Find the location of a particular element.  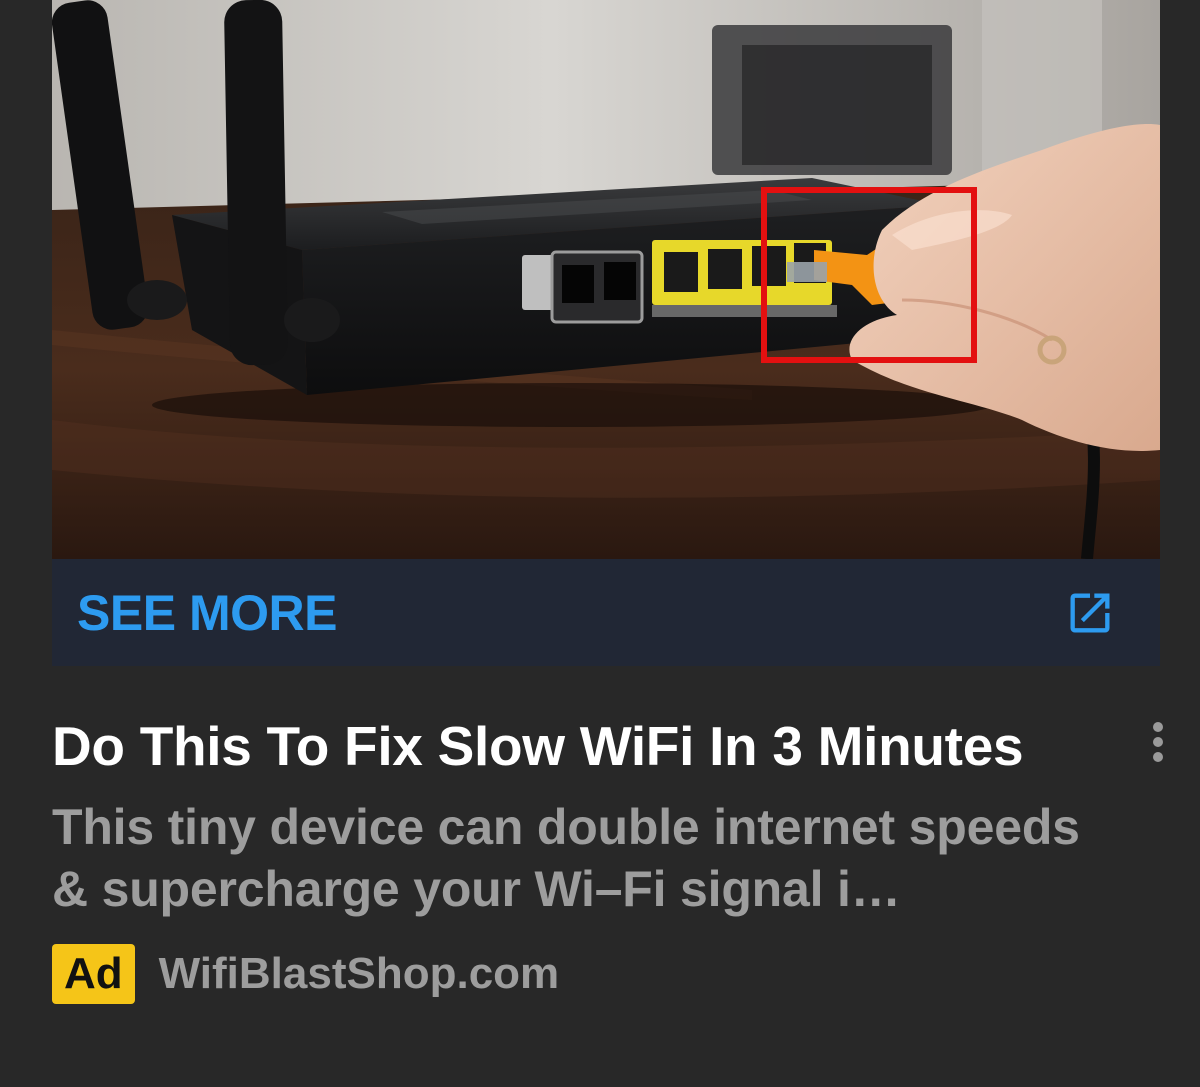

source-row: Ad WifiBlastShop.com is located at coordinates (606, 974).